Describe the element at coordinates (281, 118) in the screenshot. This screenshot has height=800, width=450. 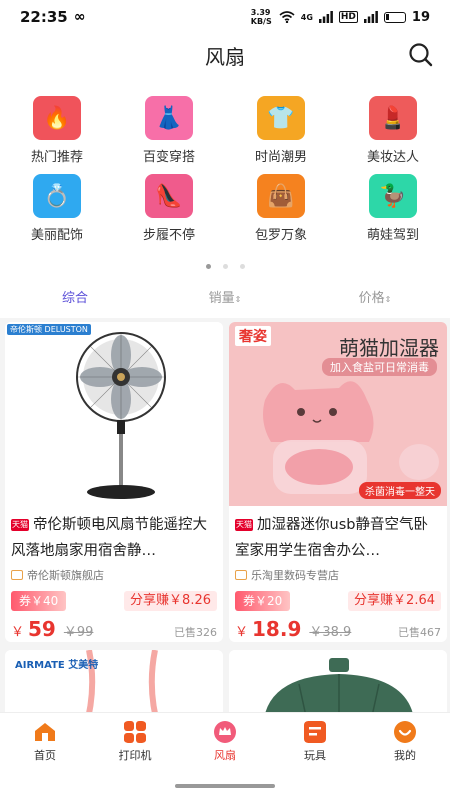
I see `tshirt-icon: 👕` at that location.